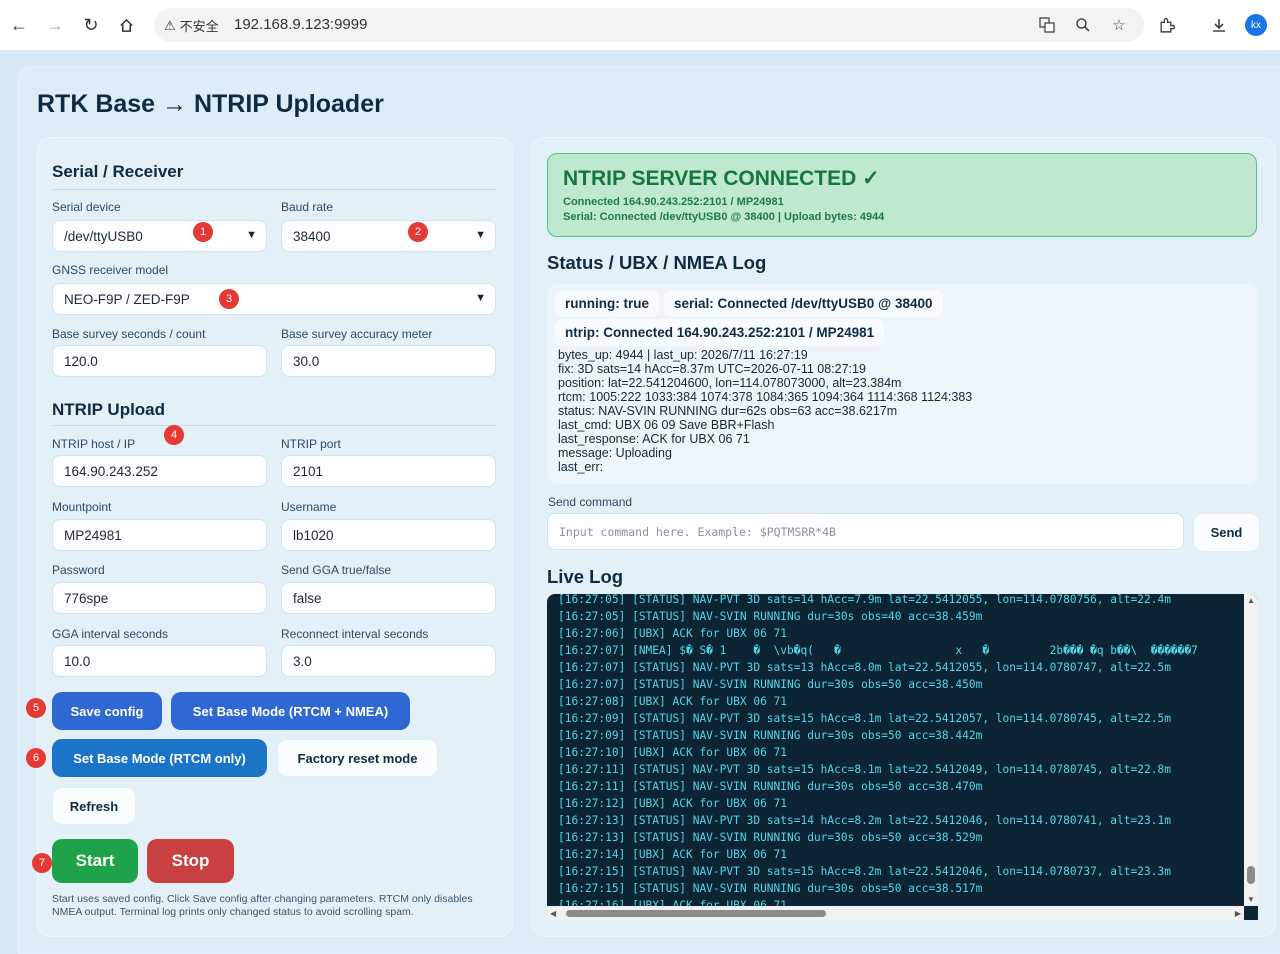 The height and width of the screenshot is (954, 1280). What do you see at coordinates (82, 507) in the screenshot?
I see `mountpoint-label: Mountpoint` at bounding box center [82, 507].